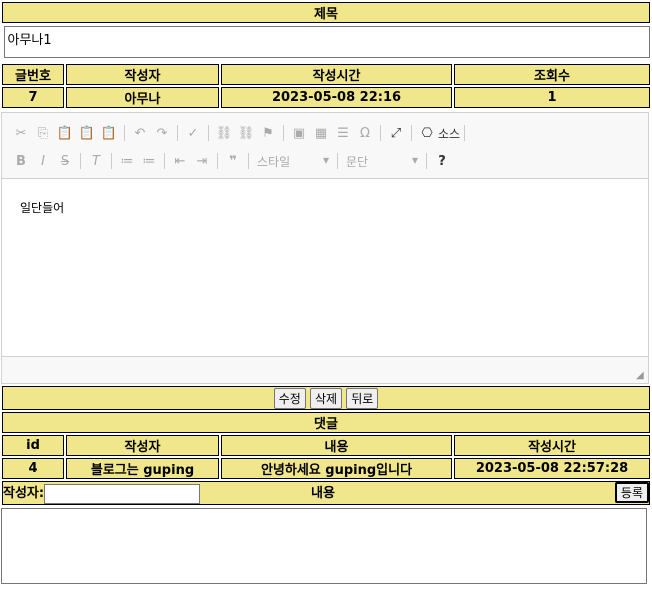  What do you see at coordinates (122, 493) in the screenshot?
I see `comment-author-input` at bounding box center [122, 493].